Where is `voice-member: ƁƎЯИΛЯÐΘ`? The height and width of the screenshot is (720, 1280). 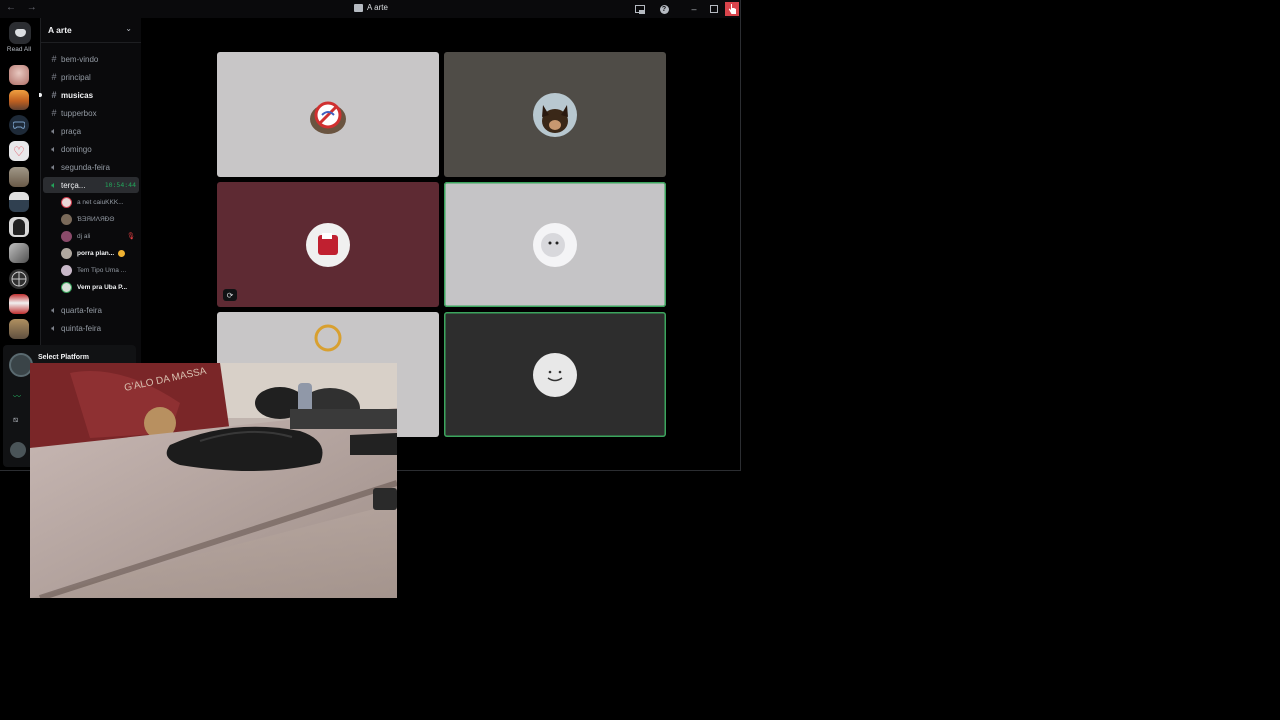 voice-member: ƁƎЯИΛЯÐΘ is located at coordinates (100, 219).